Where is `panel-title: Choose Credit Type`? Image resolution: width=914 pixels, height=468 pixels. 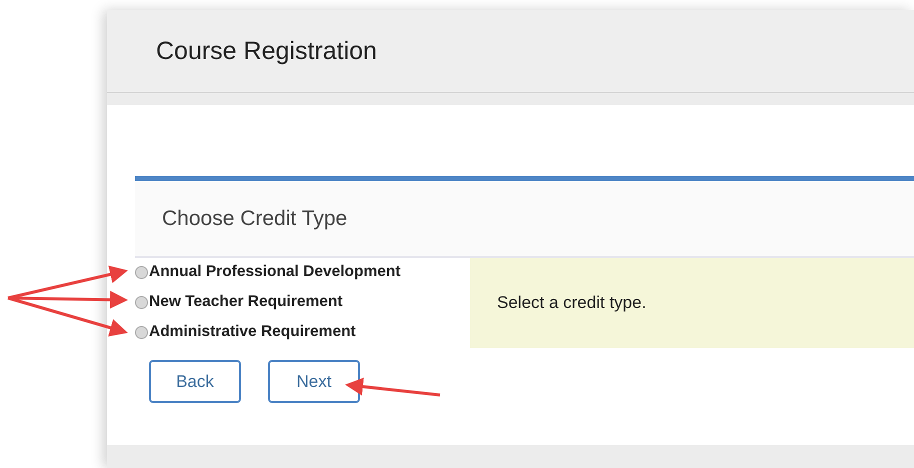 panel-title: Choose Credit Type is located at coordinates (255, 218).